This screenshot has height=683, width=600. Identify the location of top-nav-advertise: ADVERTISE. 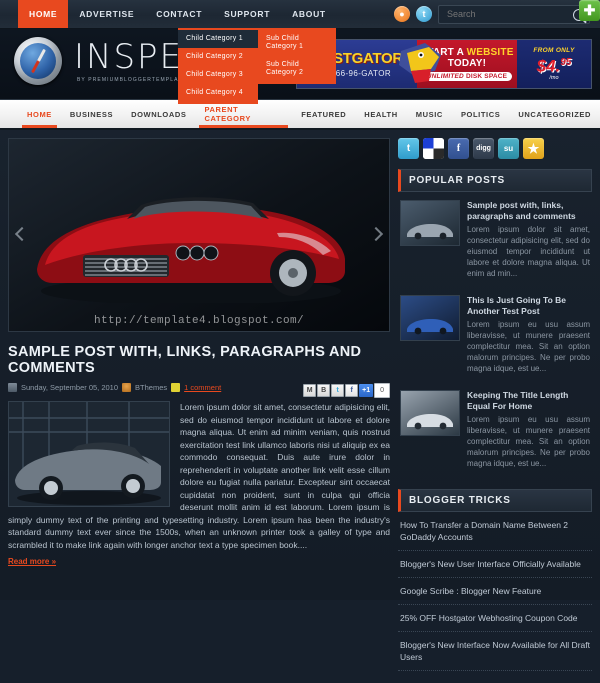
(106, 14).